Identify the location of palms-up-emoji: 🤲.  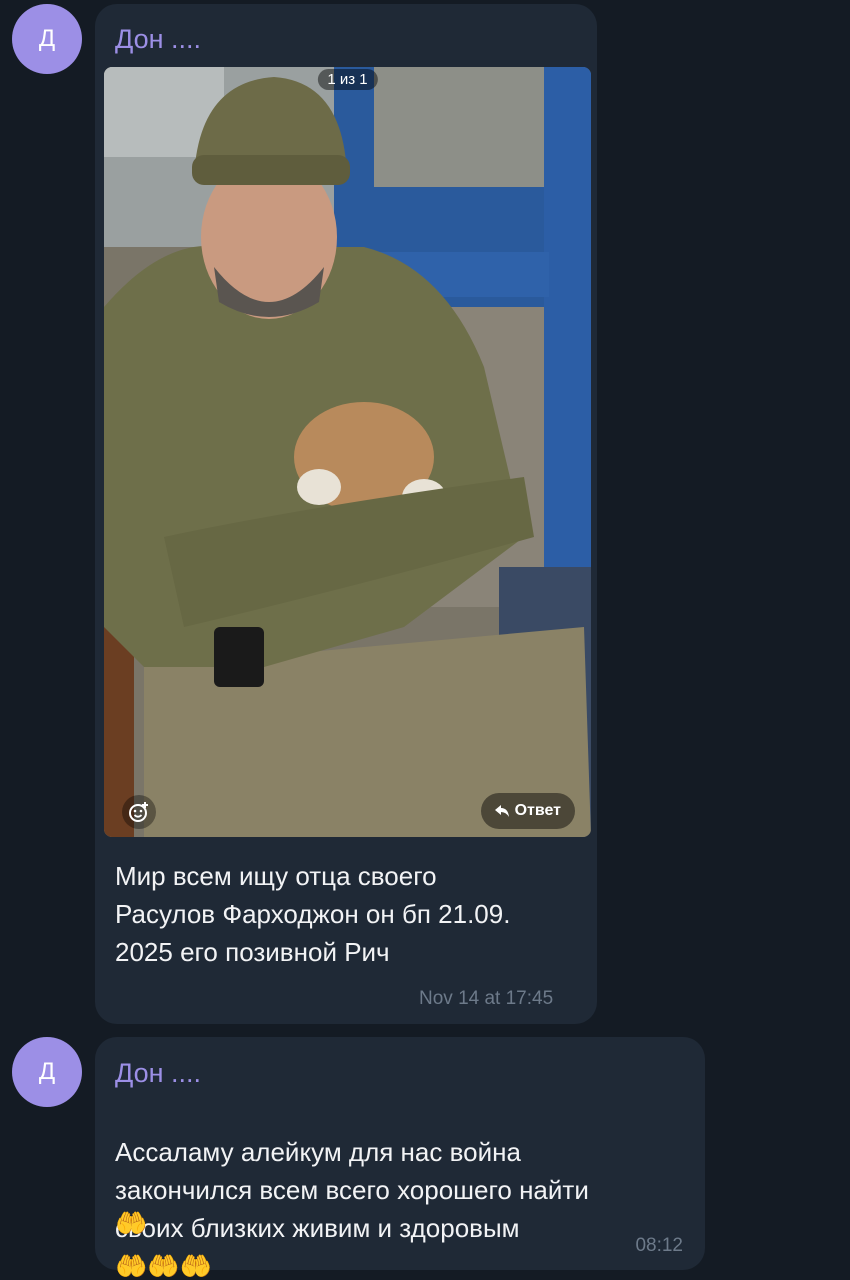
(131, 1224).